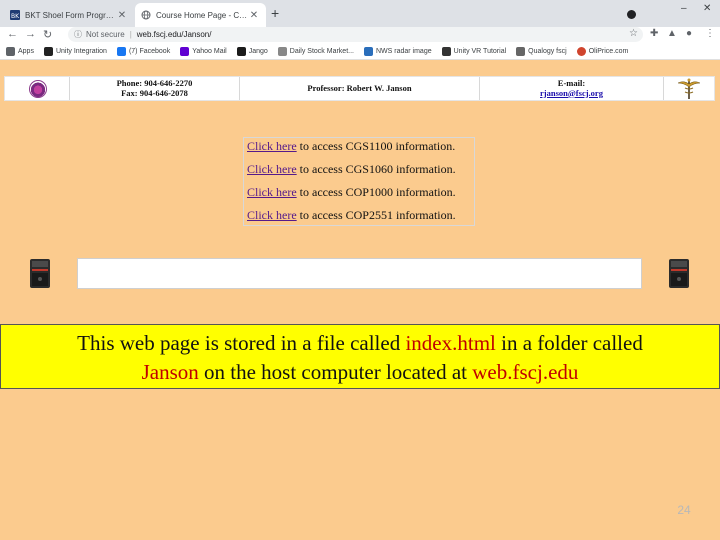 The width and height of the screenshot is (720, 540). What do you see at coordinates (571, 93) in the screenshot?
I see `email-link: rjanson@fscj.org` at bounding box center [571, 93].